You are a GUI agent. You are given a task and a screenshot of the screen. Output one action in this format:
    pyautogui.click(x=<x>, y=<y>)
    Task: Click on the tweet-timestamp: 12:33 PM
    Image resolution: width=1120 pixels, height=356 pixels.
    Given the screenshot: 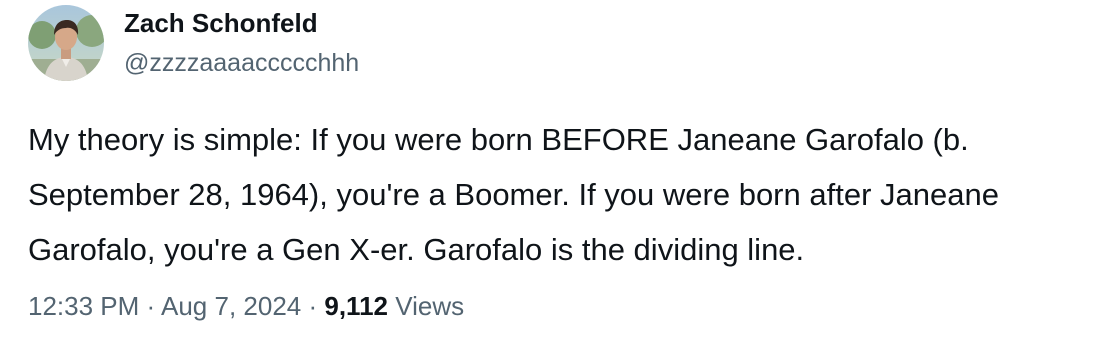 What is the action you would take?
    pyautogui.click(x=83, y=306)
    